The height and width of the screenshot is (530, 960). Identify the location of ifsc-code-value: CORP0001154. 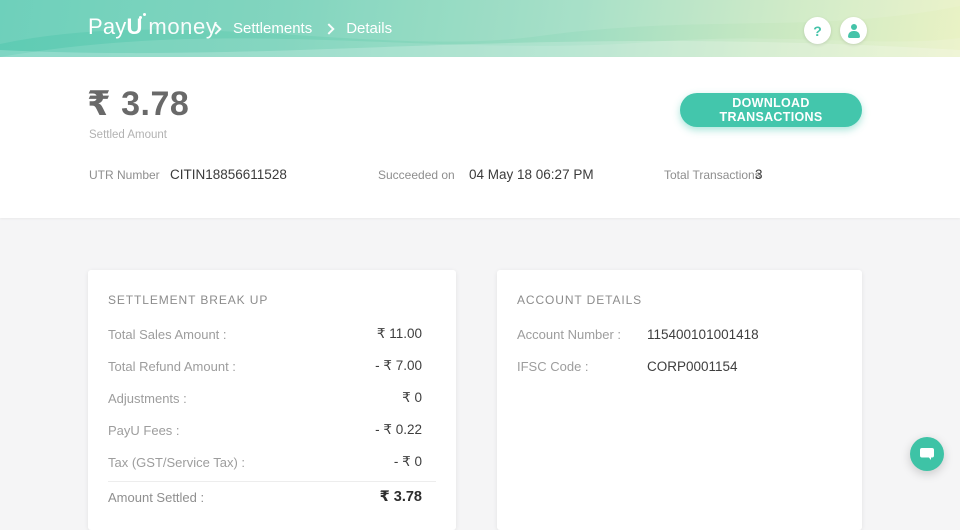
(692, 366).